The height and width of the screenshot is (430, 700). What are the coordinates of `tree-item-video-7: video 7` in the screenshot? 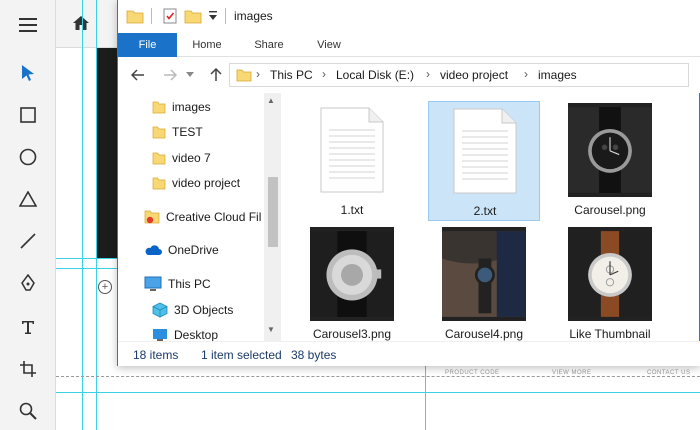 It's located at (181, 158).